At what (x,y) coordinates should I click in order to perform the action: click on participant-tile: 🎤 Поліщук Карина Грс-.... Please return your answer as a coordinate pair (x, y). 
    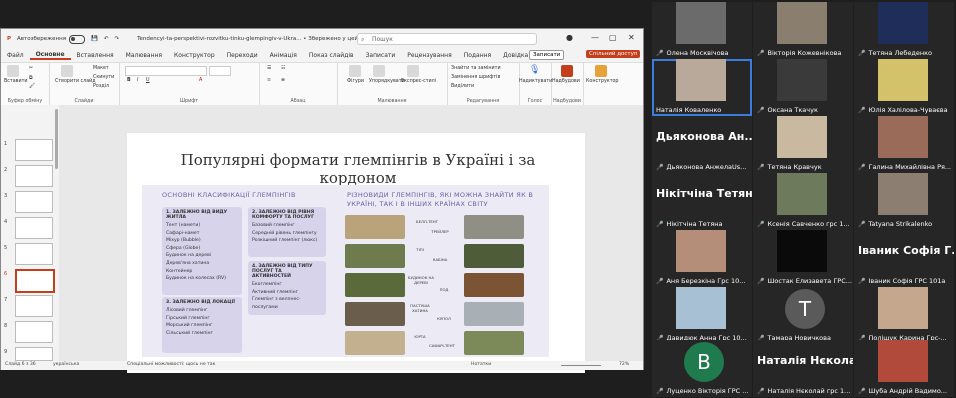
    Looking at the image, I should click on (904, 315).